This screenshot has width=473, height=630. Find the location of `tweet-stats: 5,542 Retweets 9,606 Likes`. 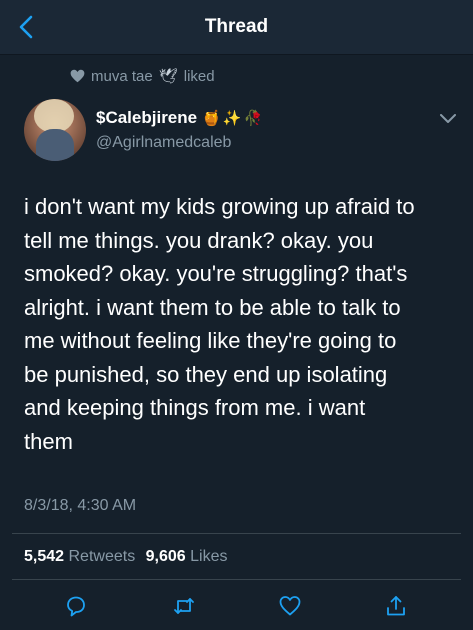

tweet-stats: 5,542 Retweets 9,606 Likes is located at coordinates (129, 557).